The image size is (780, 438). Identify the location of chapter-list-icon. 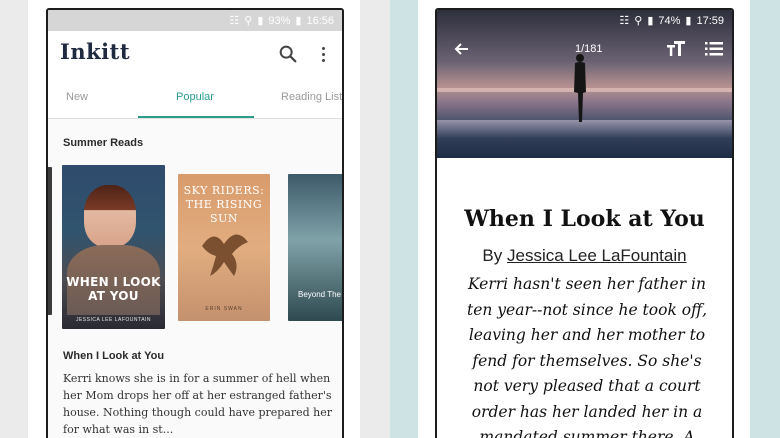
(714, 49).